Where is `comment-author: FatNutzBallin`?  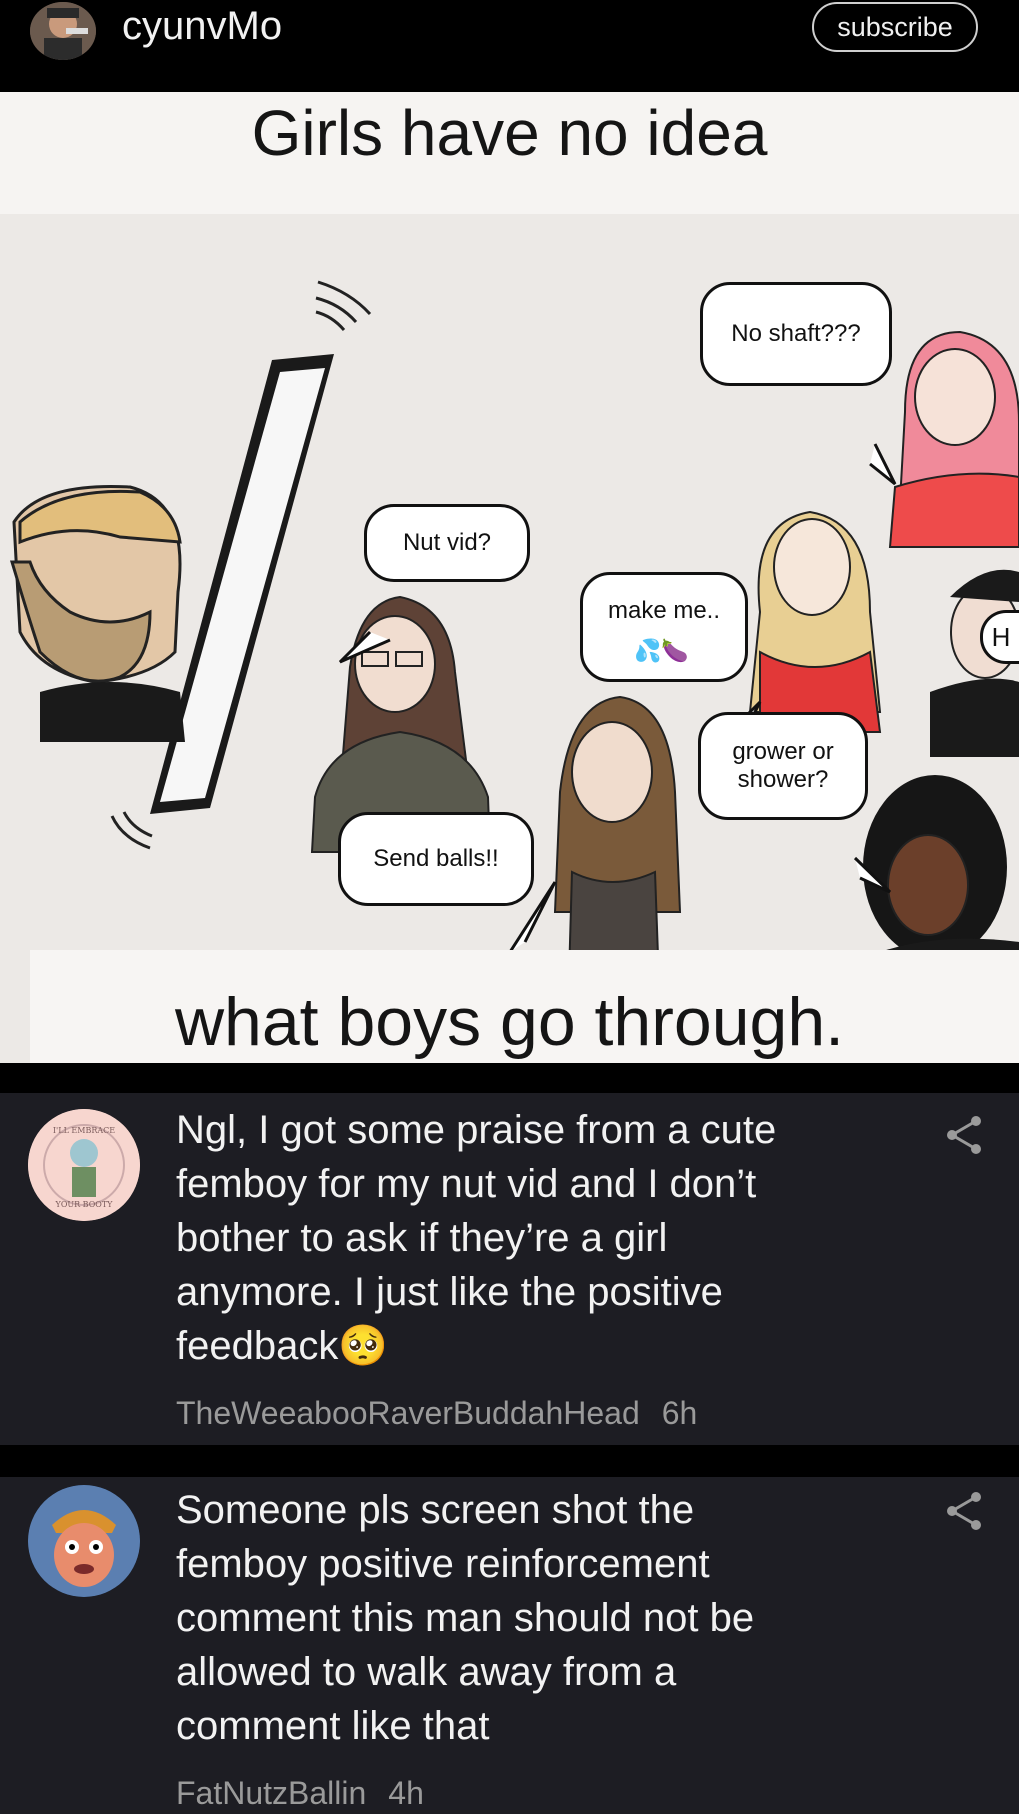
comment-author: FatNutzBallin is located at coordinates (271, 1793).